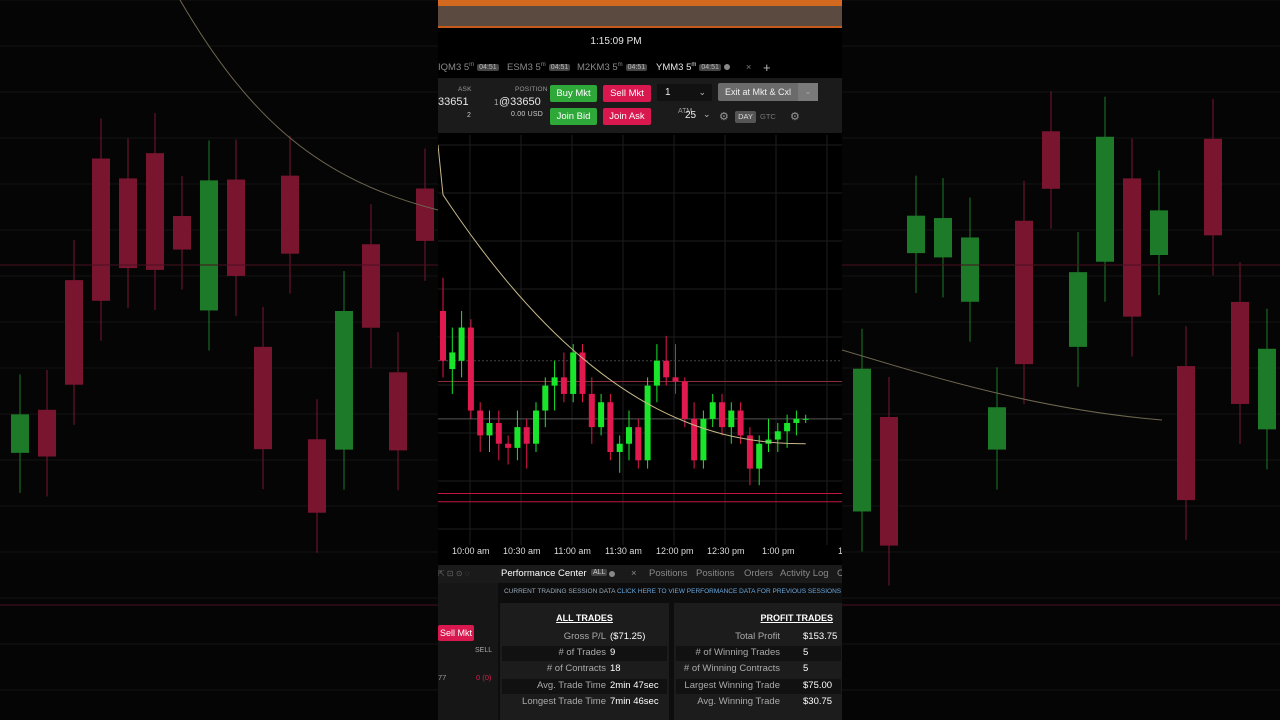 This screenshot has width=1280, height=720. What do you see at coordinates (796, 618) in the screenshot?
I see `profit-trades-title: PROFIT TRADES` at bounding box center [796, 618].